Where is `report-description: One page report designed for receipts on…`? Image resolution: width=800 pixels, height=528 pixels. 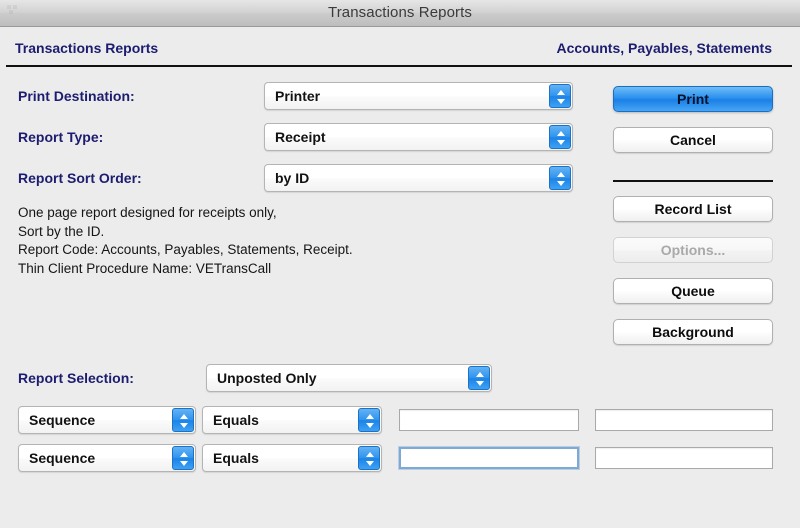 report-description: One page report designed for receipts on… is located at coordinates (185, 240).